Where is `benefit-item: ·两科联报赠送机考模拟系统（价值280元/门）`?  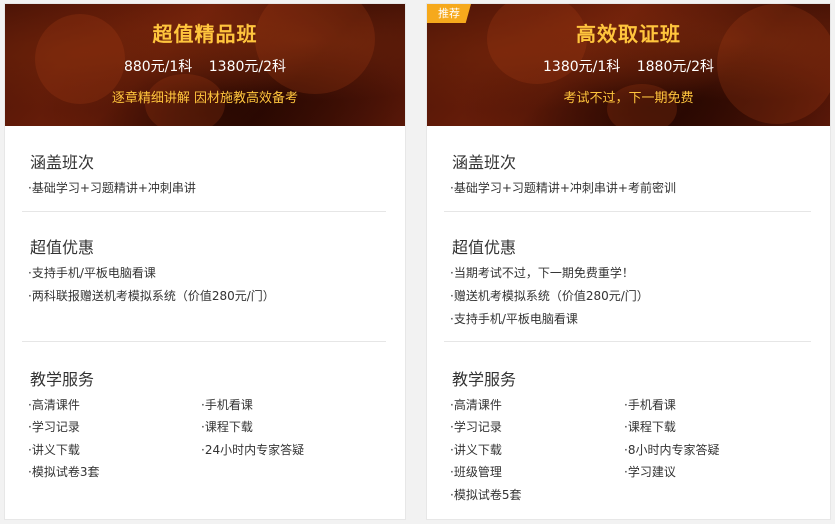
benefit-item: ·两科联报赠送机考模拟系统（价值280元/门） is located at coordinates (151, 296).